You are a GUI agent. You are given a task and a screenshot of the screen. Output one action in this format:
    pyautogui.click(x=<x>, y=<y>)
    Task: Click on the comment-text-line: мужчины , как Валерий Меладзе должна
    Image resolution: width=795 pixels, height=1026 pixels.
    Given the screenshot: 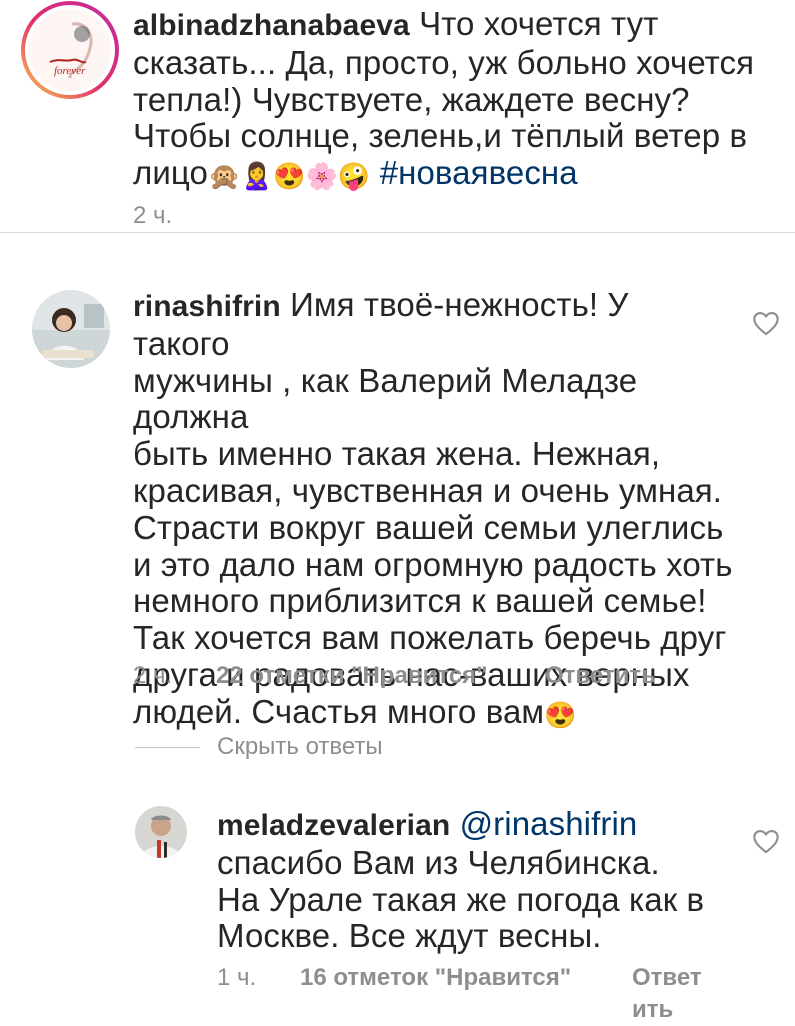 What is the action you would take?
    pyautogui.click(x=385, y=398)
    